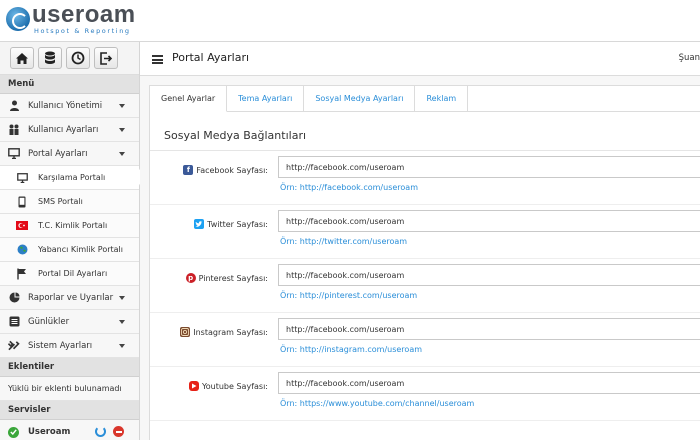 The height and width of the screenshot is (440, 700). I want to click on facebook-icon: f, so click(188, 170).